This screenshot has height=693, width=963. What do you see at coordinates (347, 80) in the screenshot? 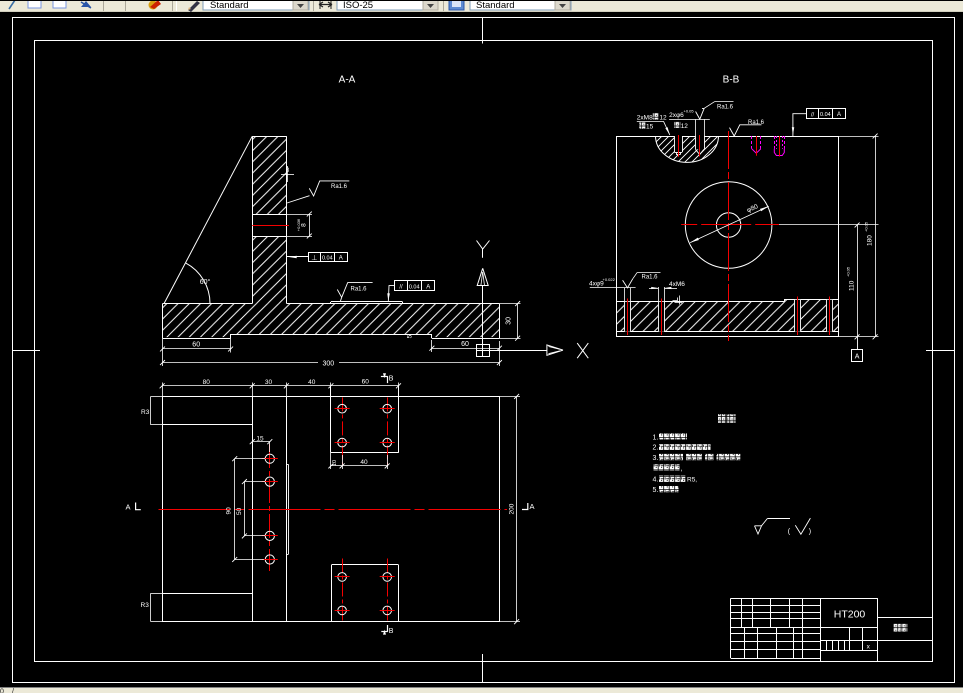
I see `svg-text: A-A` at bounding box center [347, 80].